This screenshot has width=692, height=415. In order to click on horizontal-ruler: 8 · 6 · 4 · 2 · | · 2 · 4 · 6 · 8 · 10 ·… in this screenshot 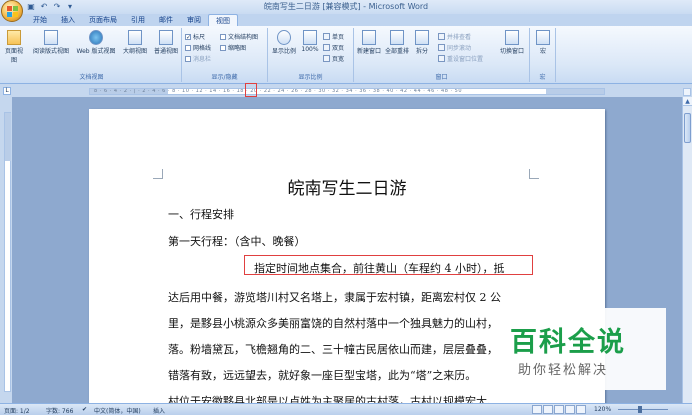, I will do `click(347, 91)`.